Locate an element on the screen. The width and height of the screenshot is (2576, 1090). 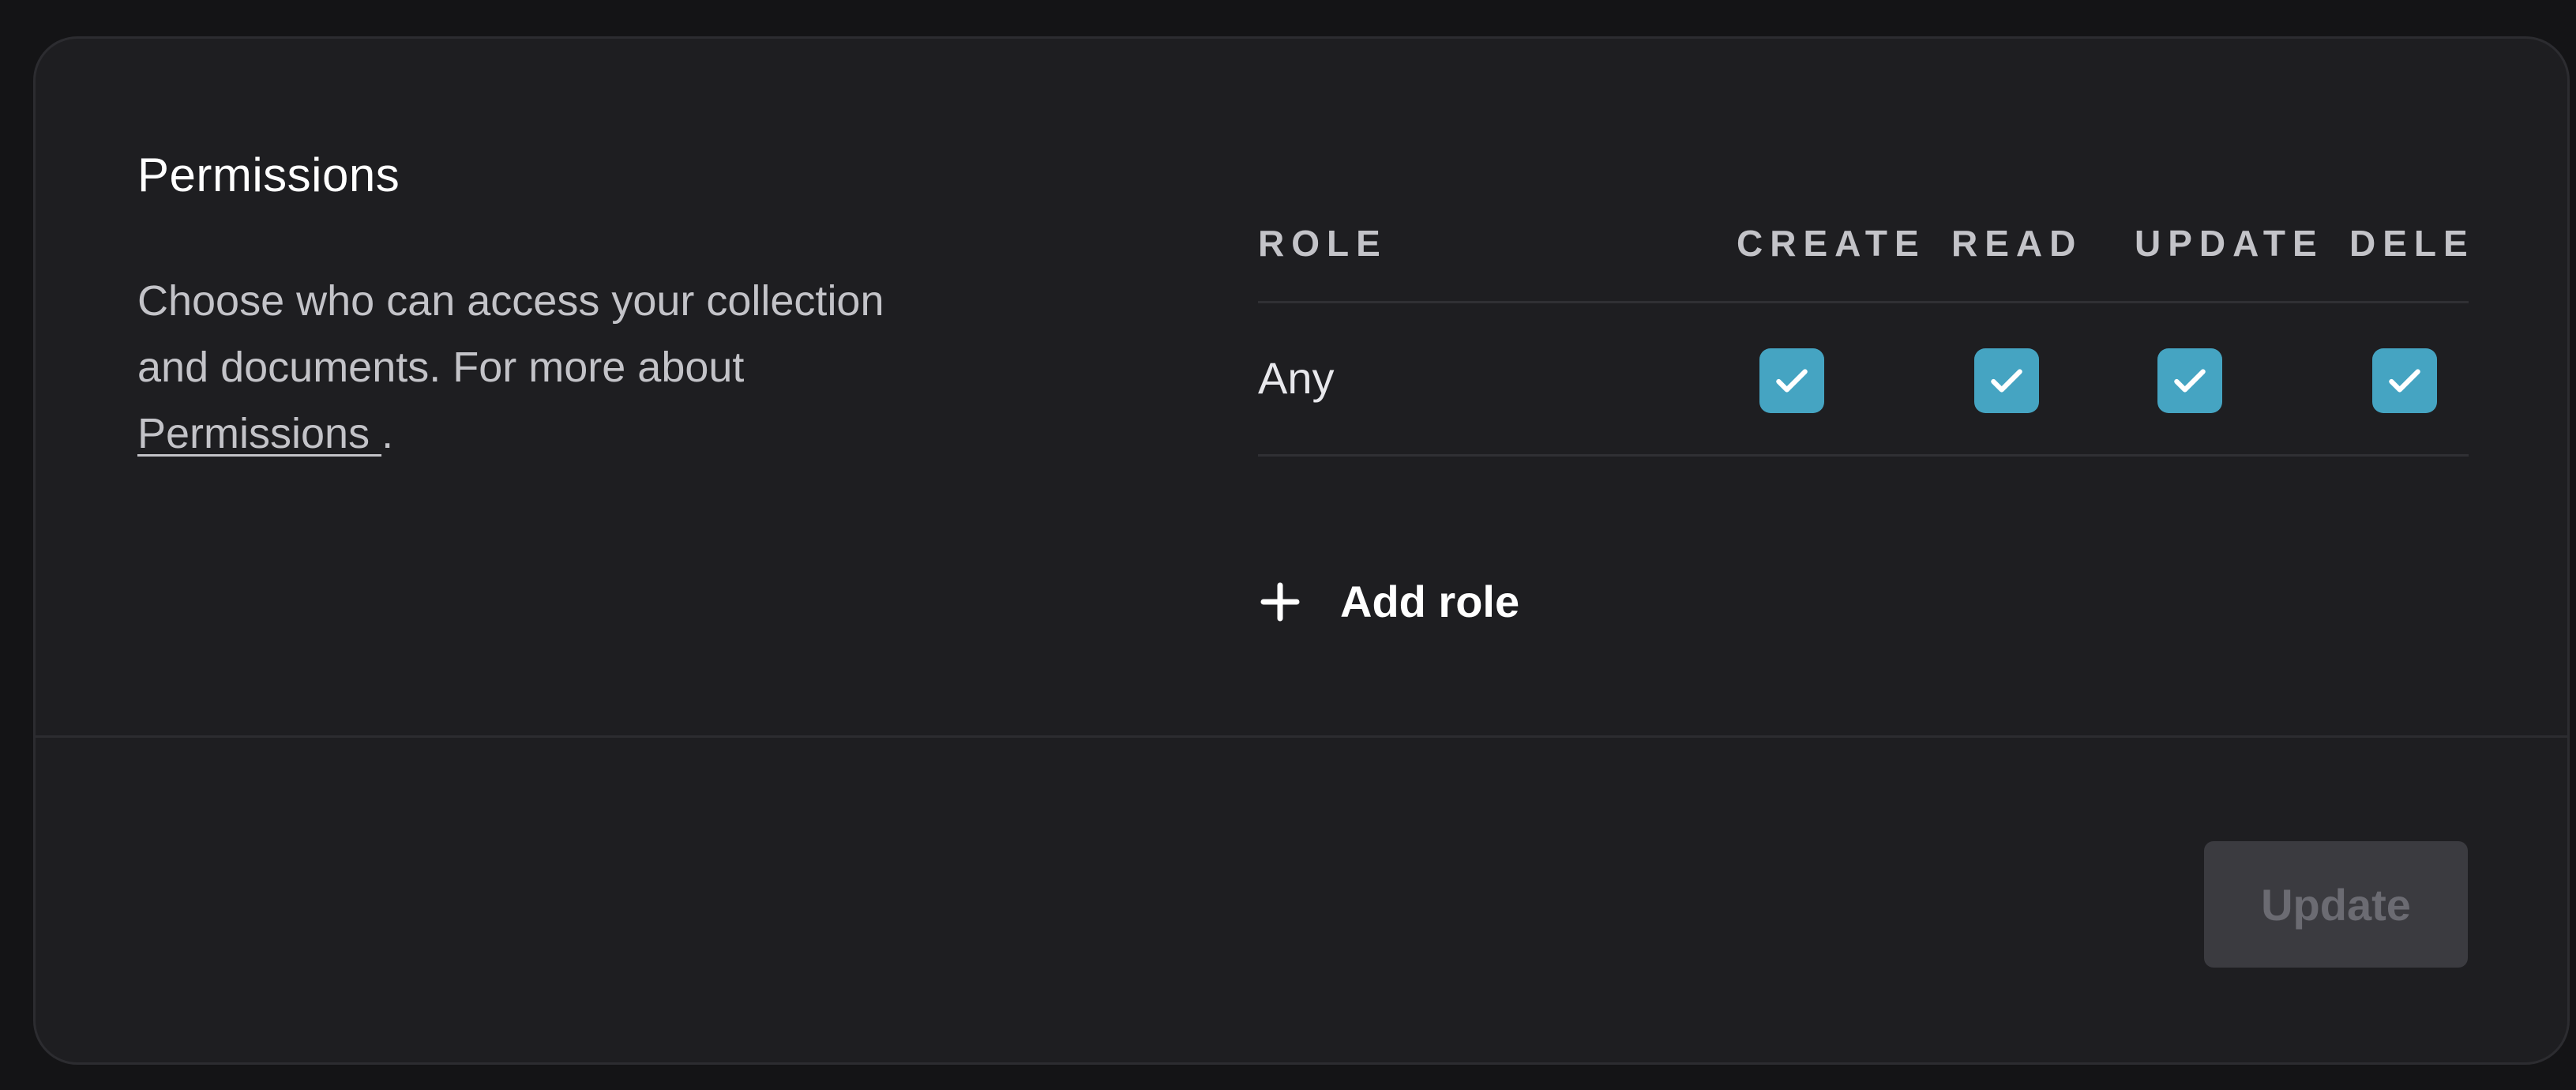
add-role-button: Add role is located at coordinates (1388, 601).